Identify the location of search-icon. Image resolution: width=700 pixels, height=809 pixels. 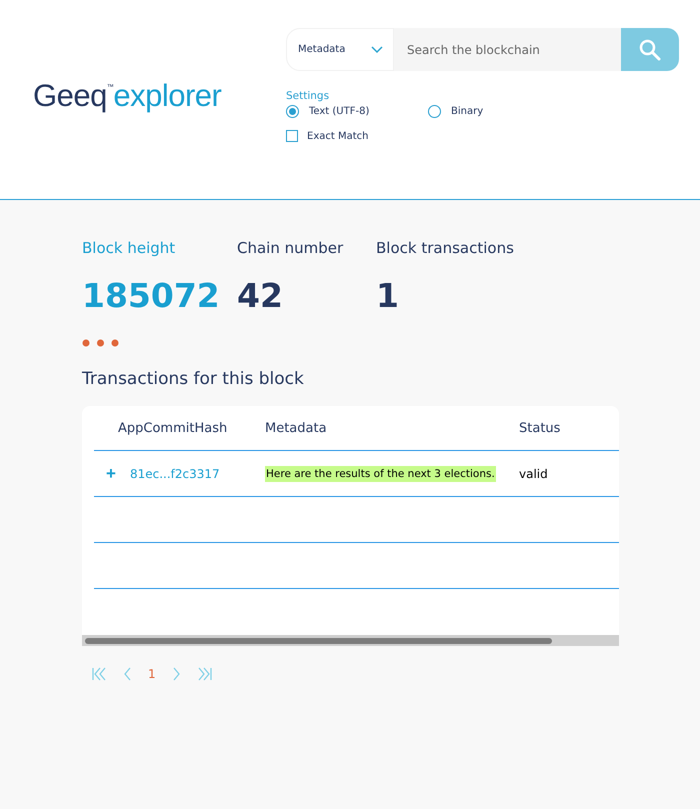
(650, 49).